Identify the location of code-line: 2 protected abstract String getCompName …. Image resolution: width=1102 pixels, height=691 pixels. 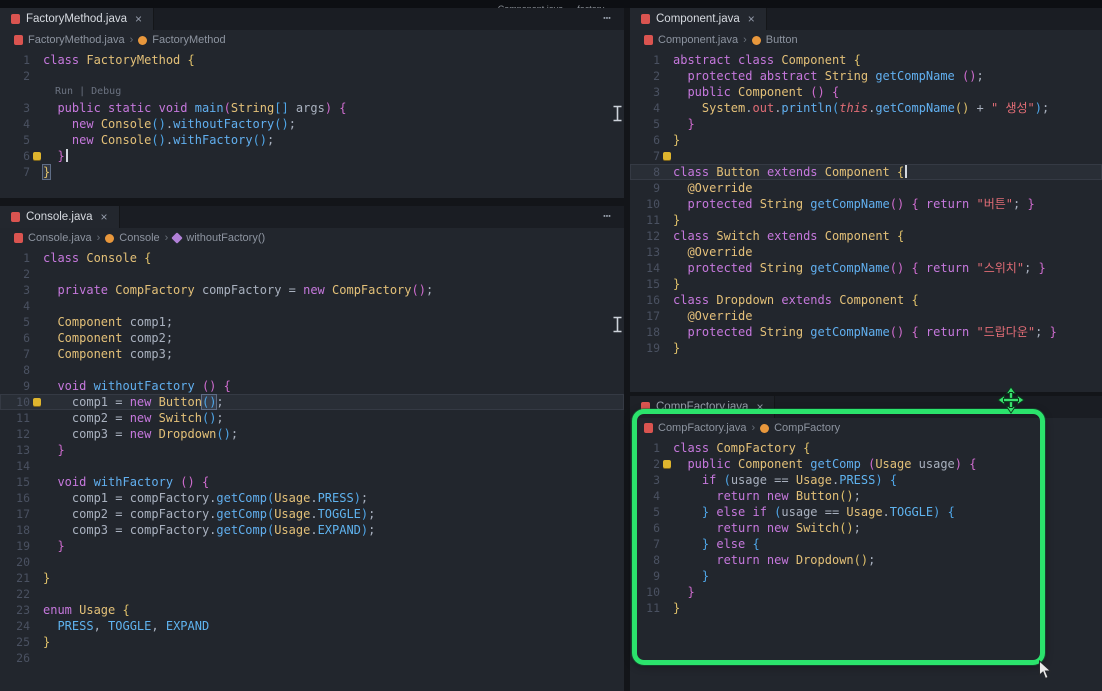
(866, 76).